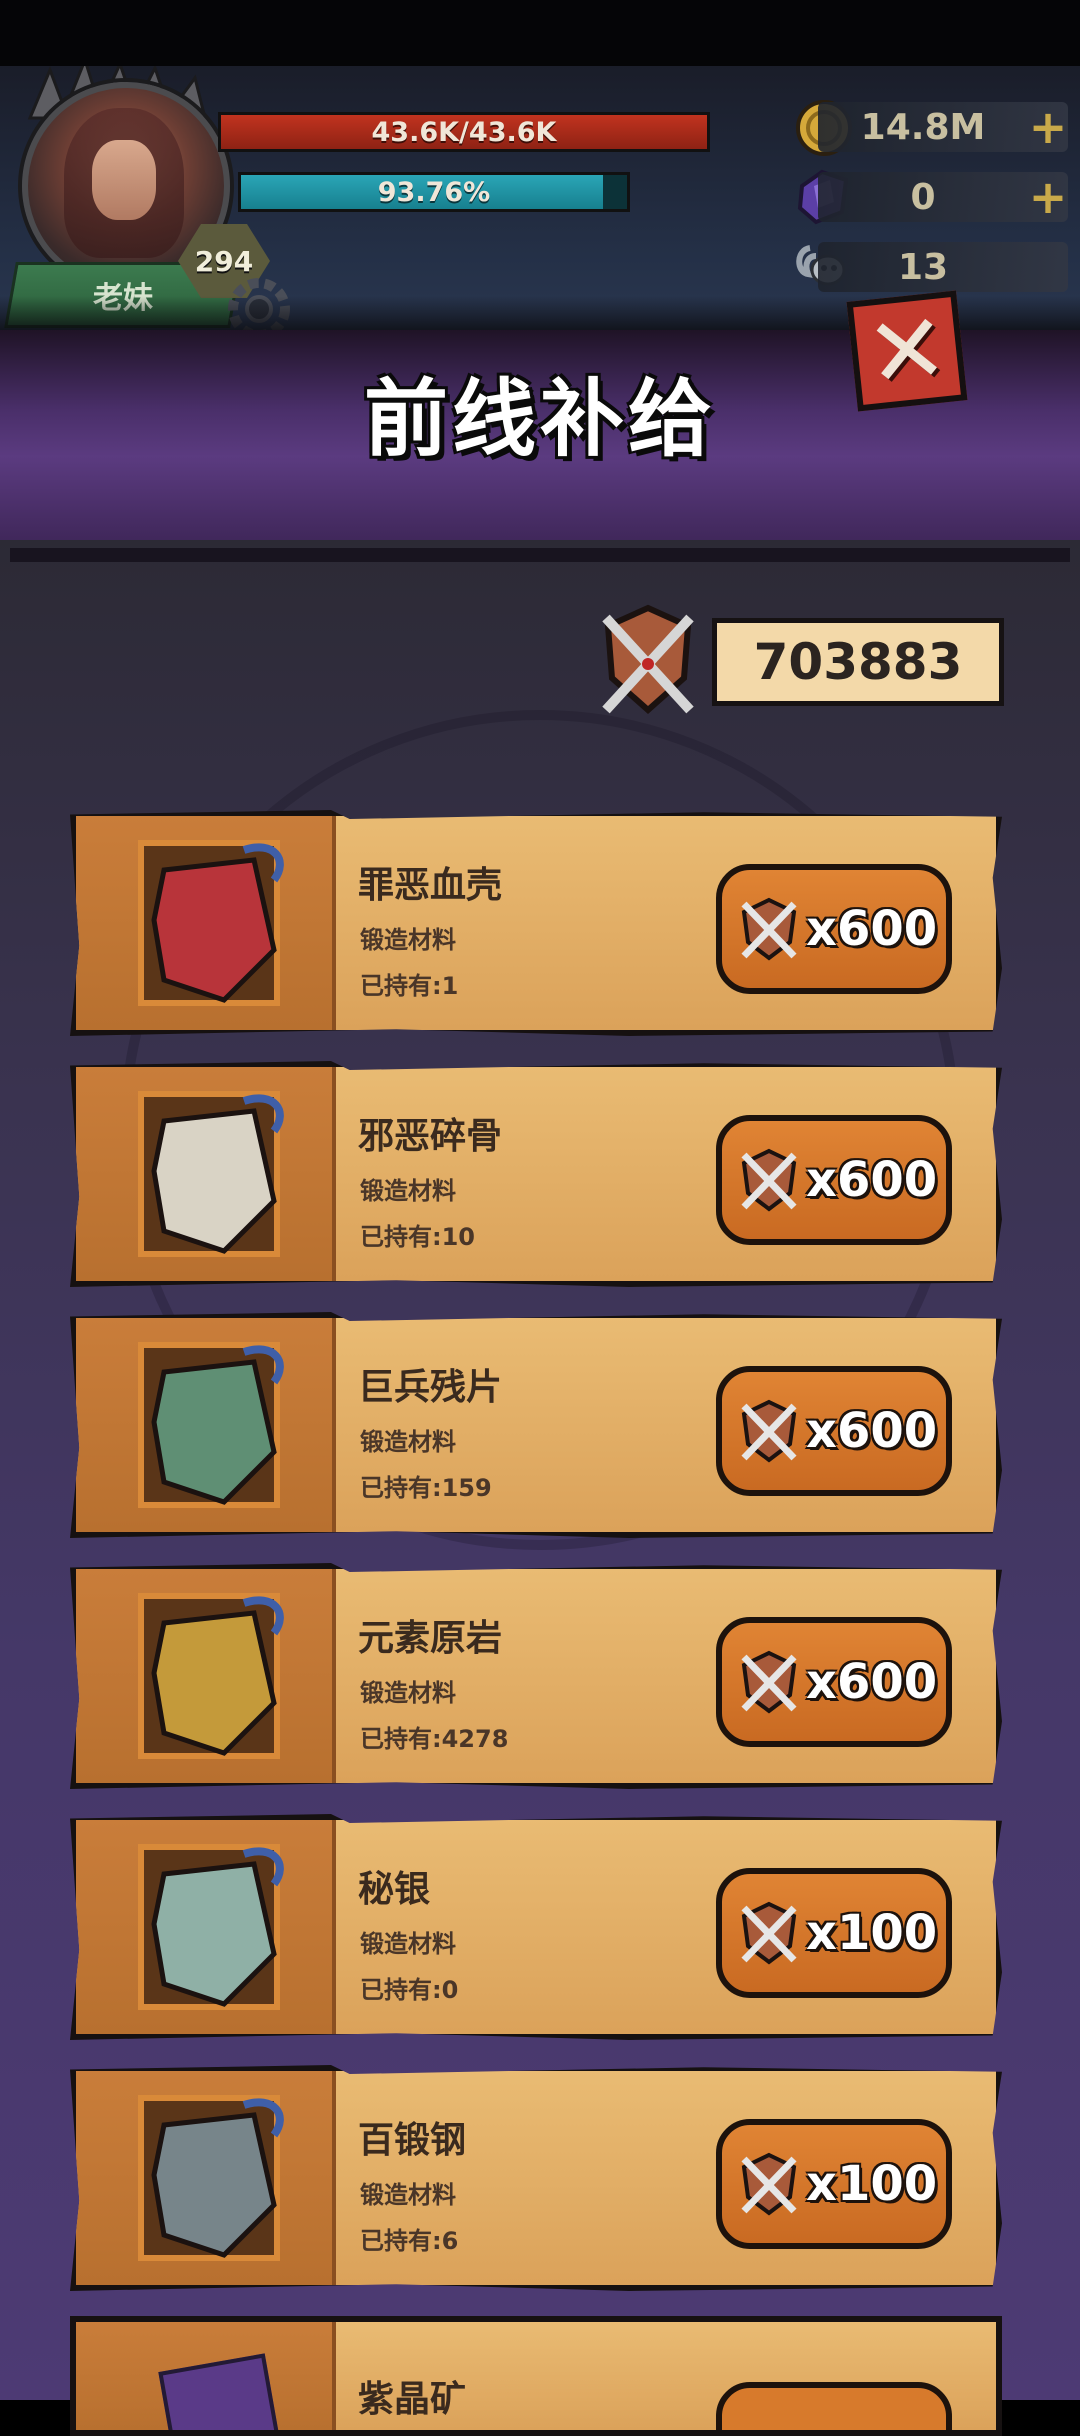 This screenshot has width=1080, height=2436. I want to click on currency-amount: 703883, so click(858, 662).